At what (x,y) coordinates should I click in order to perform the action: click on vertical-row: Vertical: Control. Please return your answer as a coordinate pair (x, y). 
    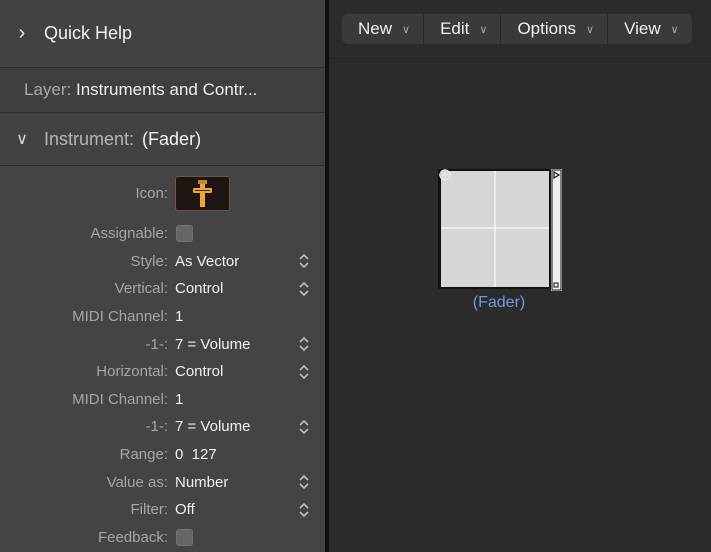
    Looking at the image, I should click on (162, 289).